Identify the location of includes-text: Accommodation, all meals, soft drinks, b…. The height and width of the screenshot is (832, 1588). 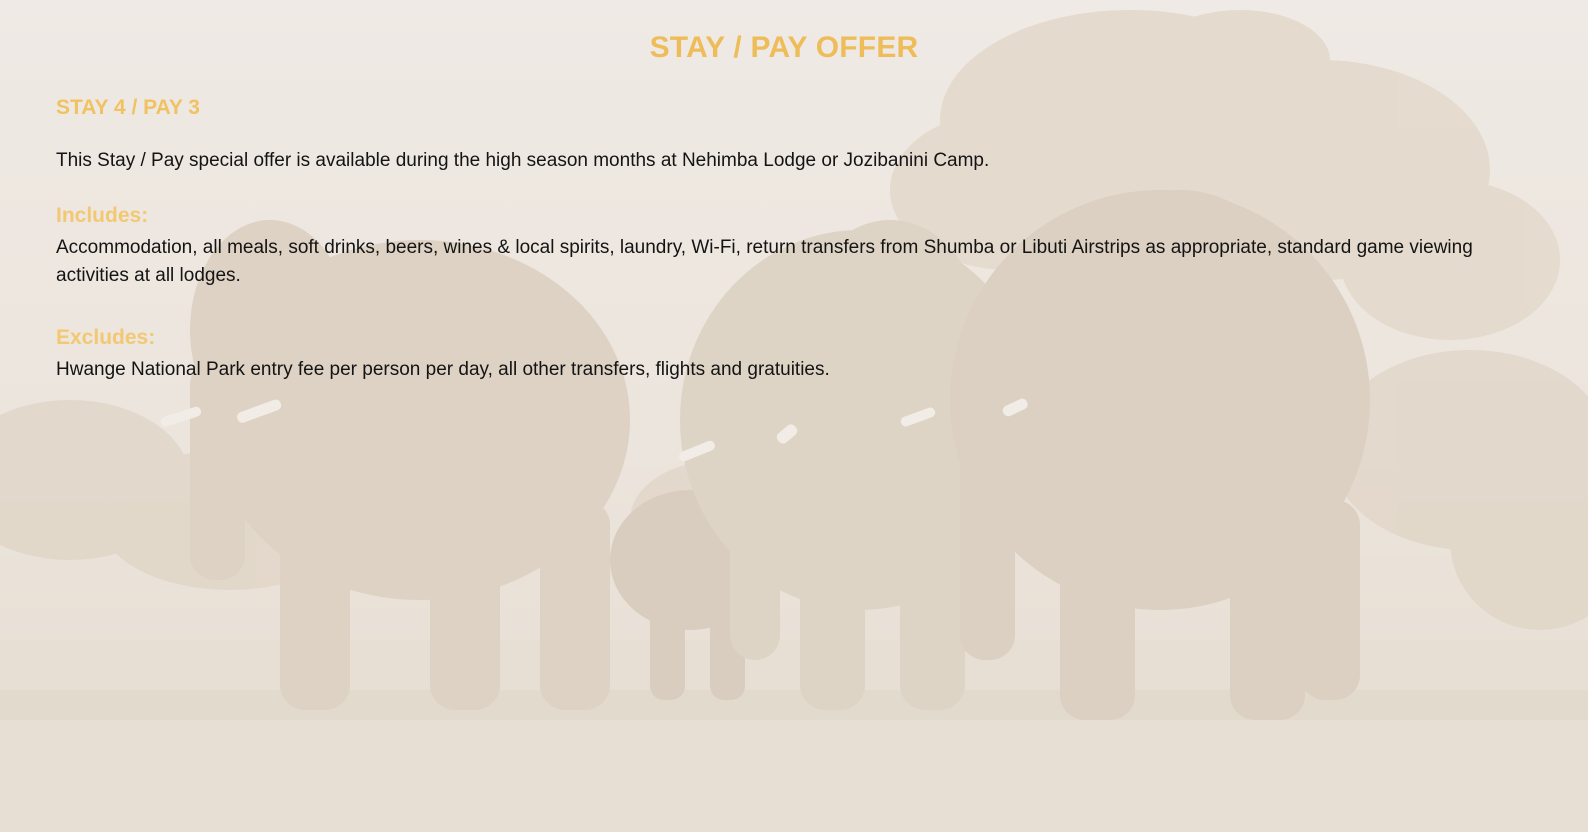
(764, 261).